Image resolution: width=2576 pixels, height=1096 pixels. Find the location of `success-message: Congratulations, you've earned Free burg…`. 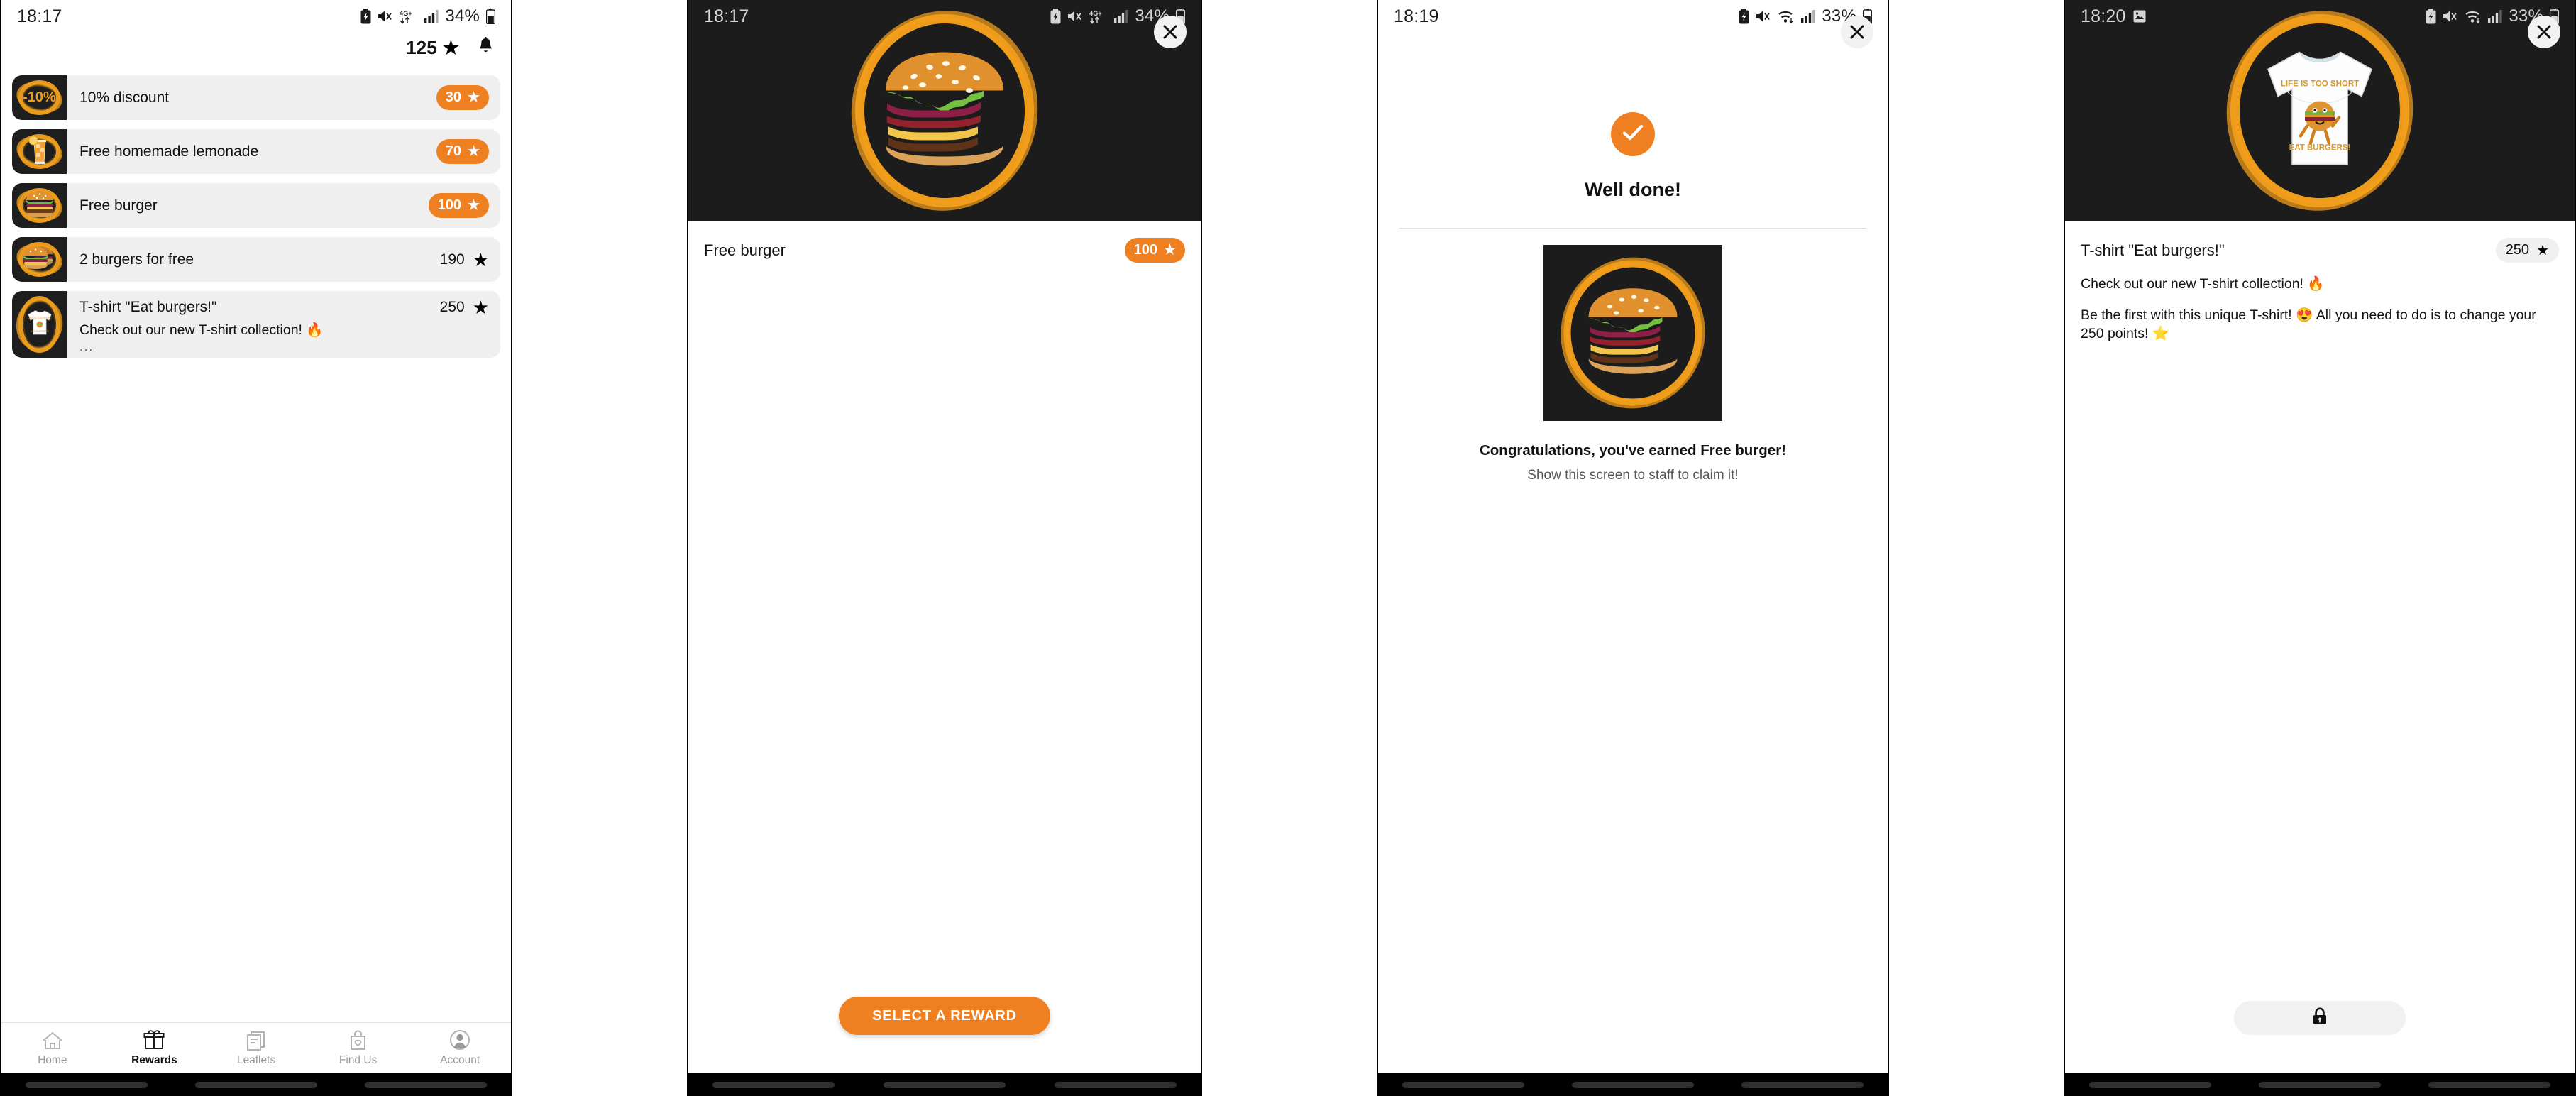

success-message: Congratulations, you've earned Free burg… is located at coordinates (1633, 450).